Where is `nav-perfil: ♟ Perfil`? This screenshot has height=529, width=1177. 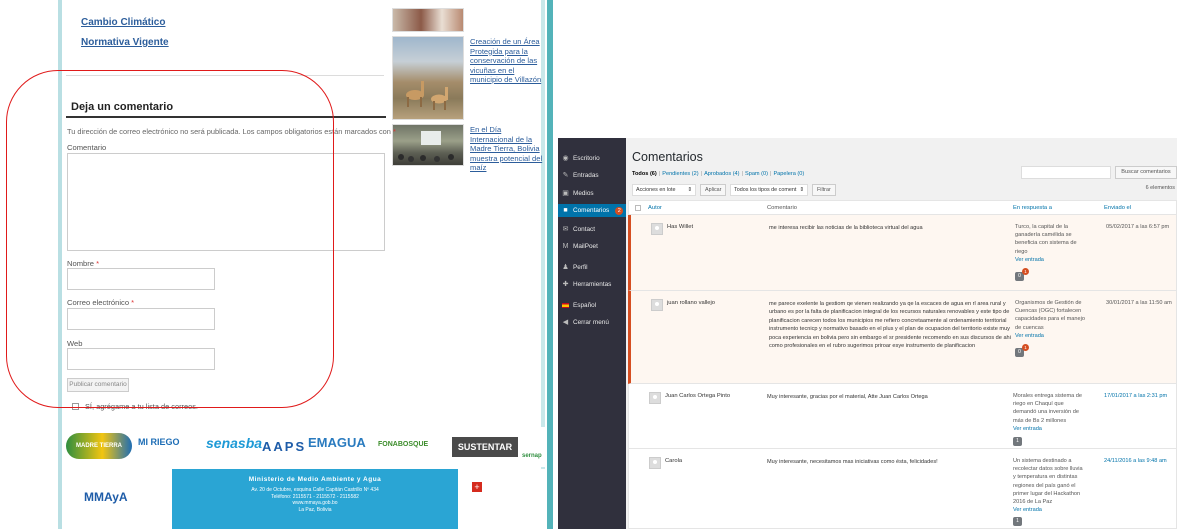
nav-perfil: ♟ Perfil is located at coordinates (592, 267).